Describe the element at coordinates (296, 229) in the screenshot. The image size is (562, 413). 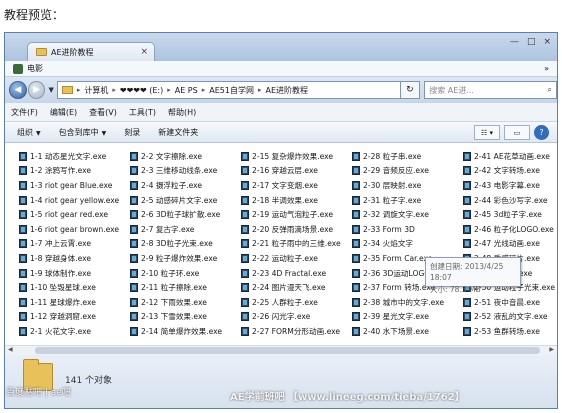
I see `file-item: 2-20 反弹雨滴场景.exe` at that location.